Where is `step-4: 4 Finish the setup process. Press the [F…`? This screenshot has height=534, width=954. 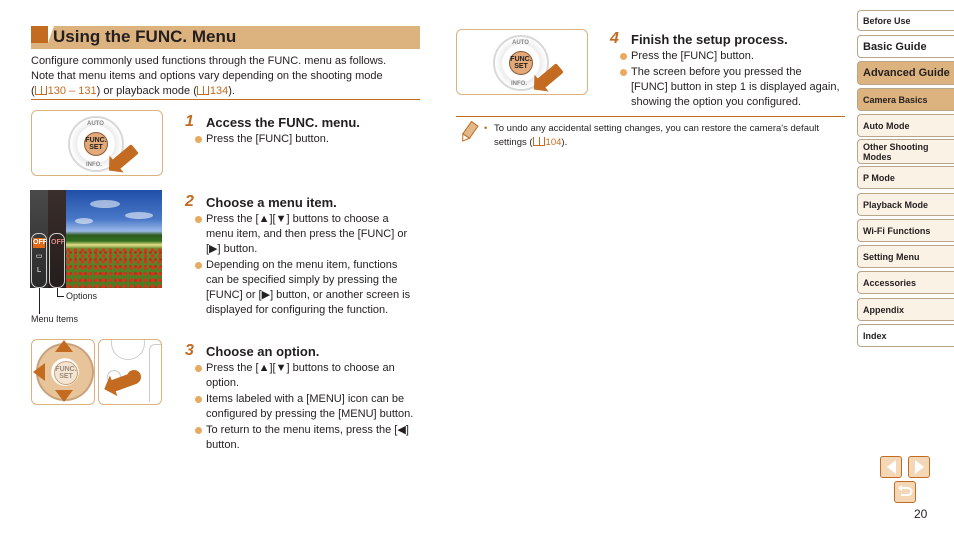 step-4: 4 Finish the setup process. Press the [F… is located at coordinates (730, 71).